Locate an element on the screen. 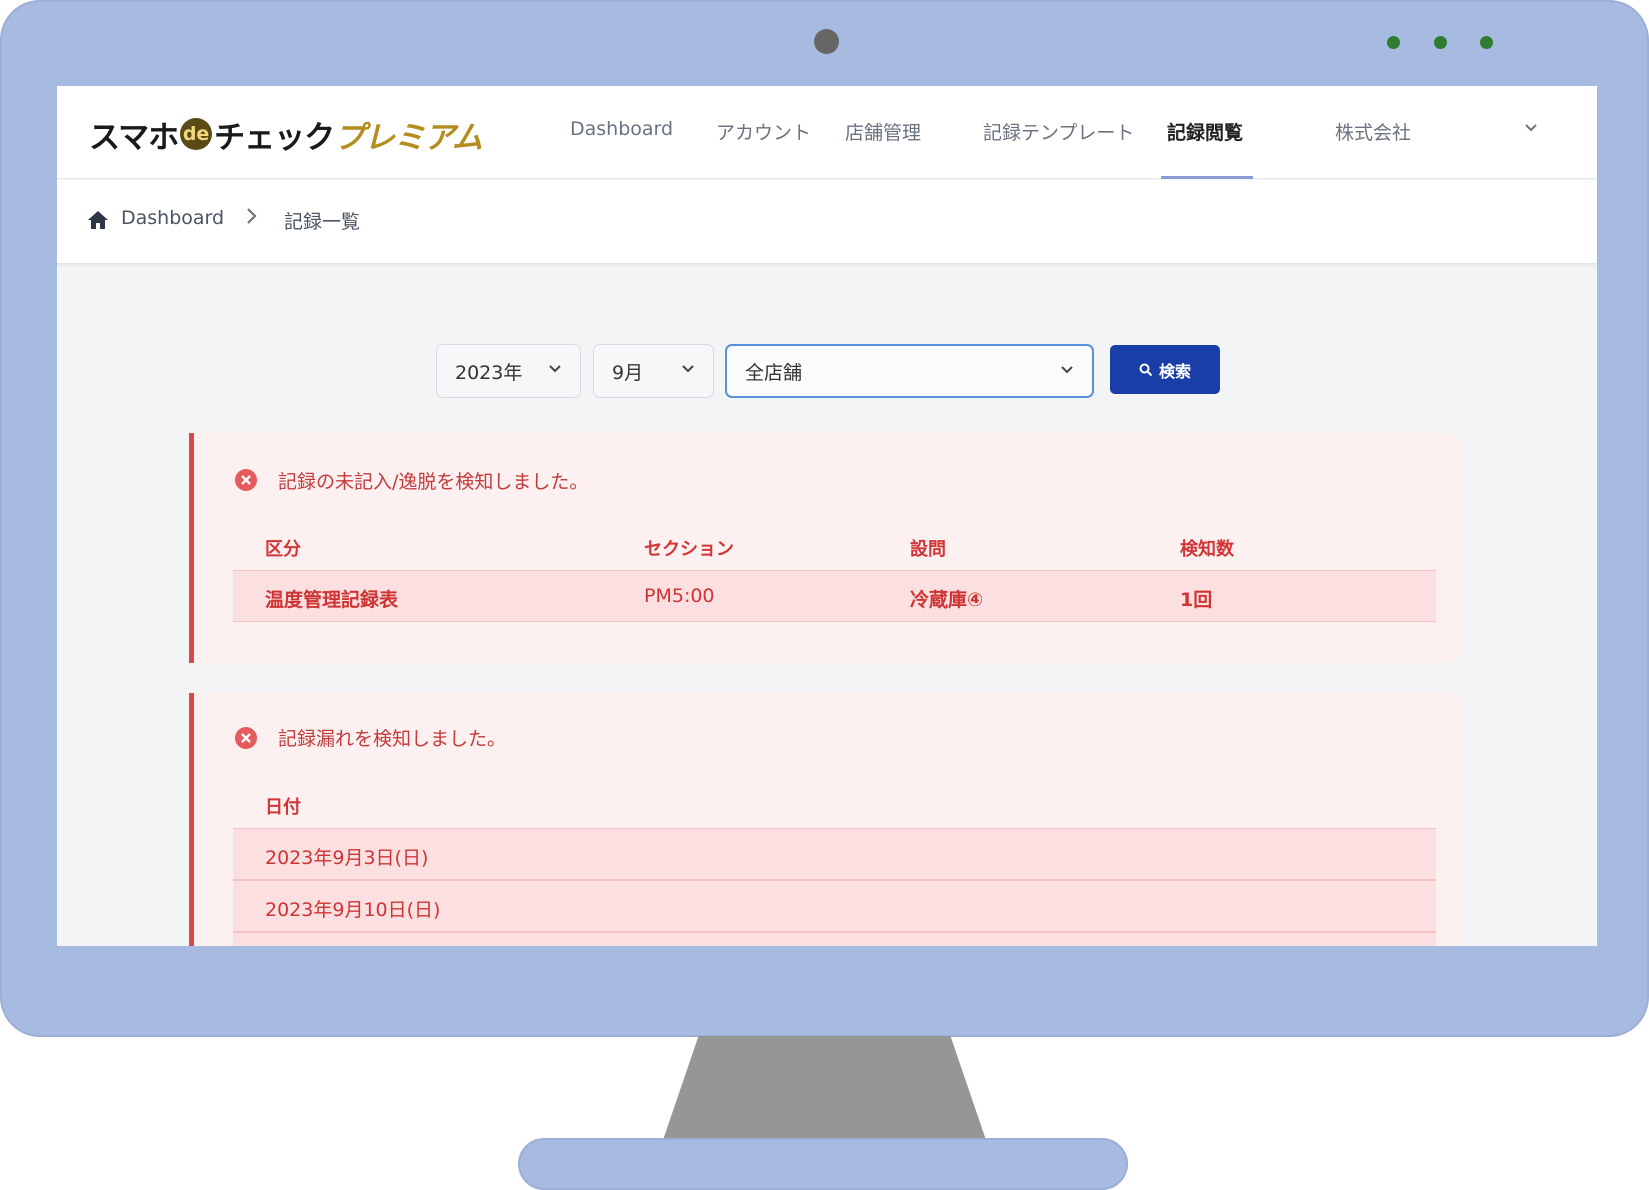 Image resolution: width=1649 pixels, height=1190 pixels. table-cell: 2023年9月10日(日) is located at coordinates (353, 910).